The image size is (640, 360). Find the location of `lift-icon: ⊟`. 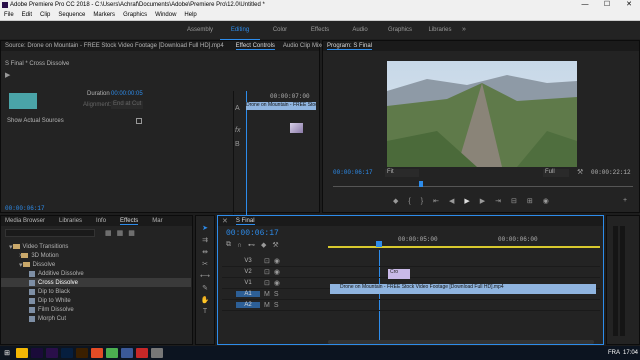

lift-icon: ⊟ is located at coordinates (514, 201).